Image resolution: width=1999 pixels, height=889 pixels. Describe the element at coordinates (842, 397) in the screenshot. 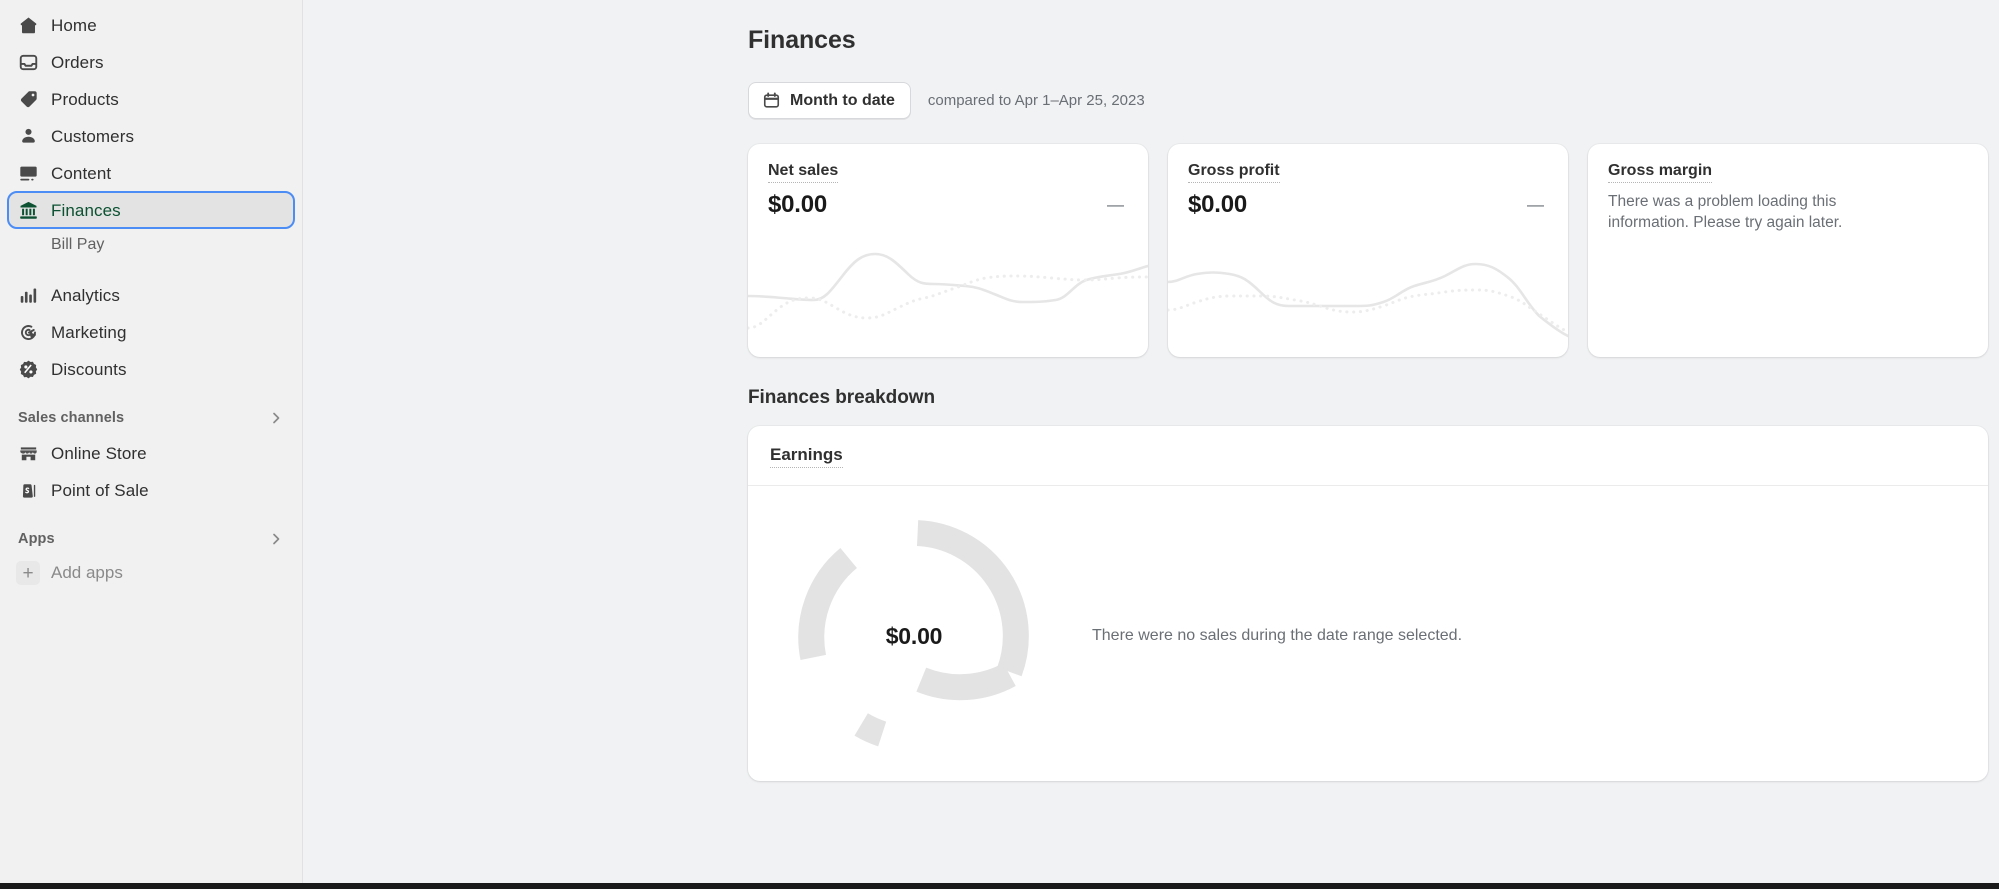

I see `breakdown-heading: Finances breakdown` at that location.